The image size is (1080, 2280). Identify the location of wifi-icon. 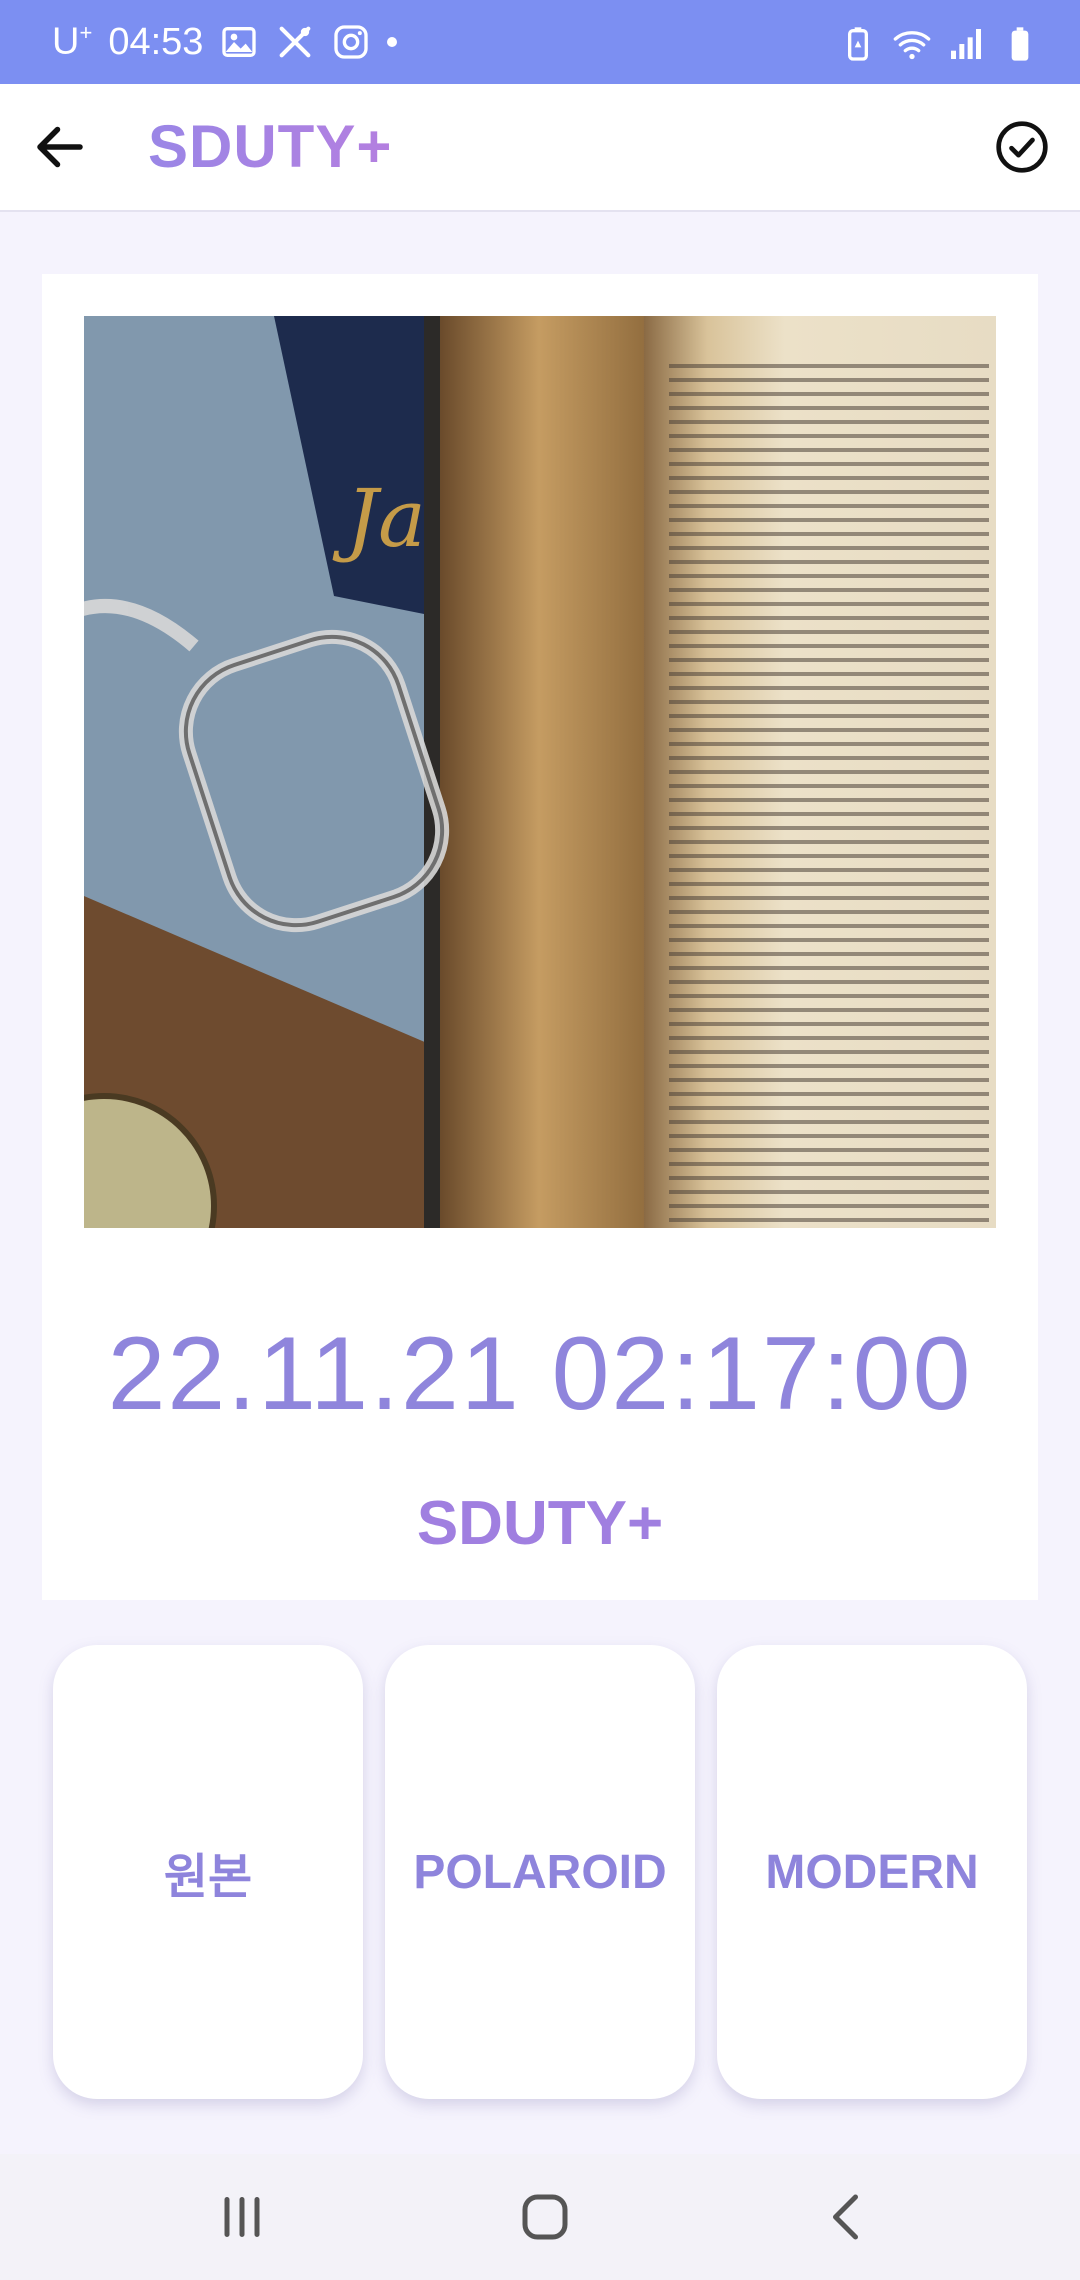
(912, 45).